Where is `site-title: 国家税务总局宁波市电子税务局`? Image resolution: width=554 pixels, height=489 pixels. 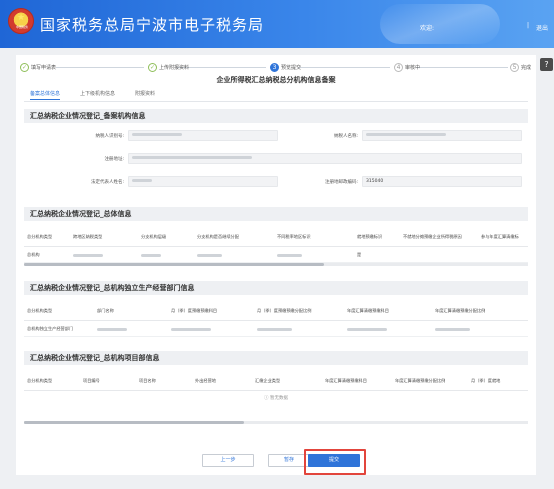
site-title: 国家税务总局宁波市电子税务局 is located at coordinates (152, 25).